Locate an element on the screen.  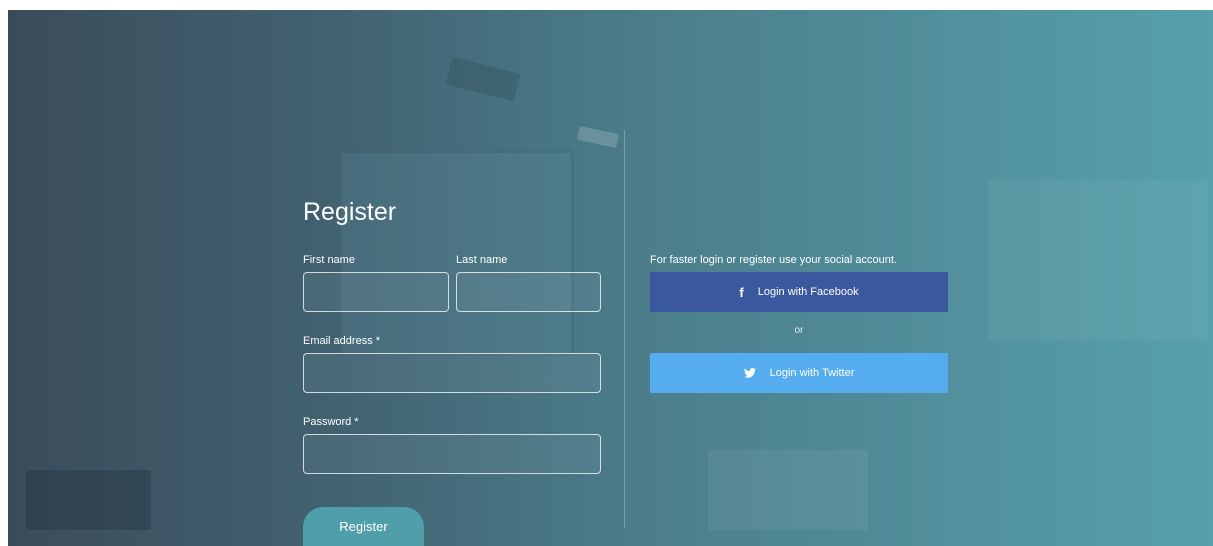
twitter-login-button: Login with Twitter is located at coordinates (799, 373).